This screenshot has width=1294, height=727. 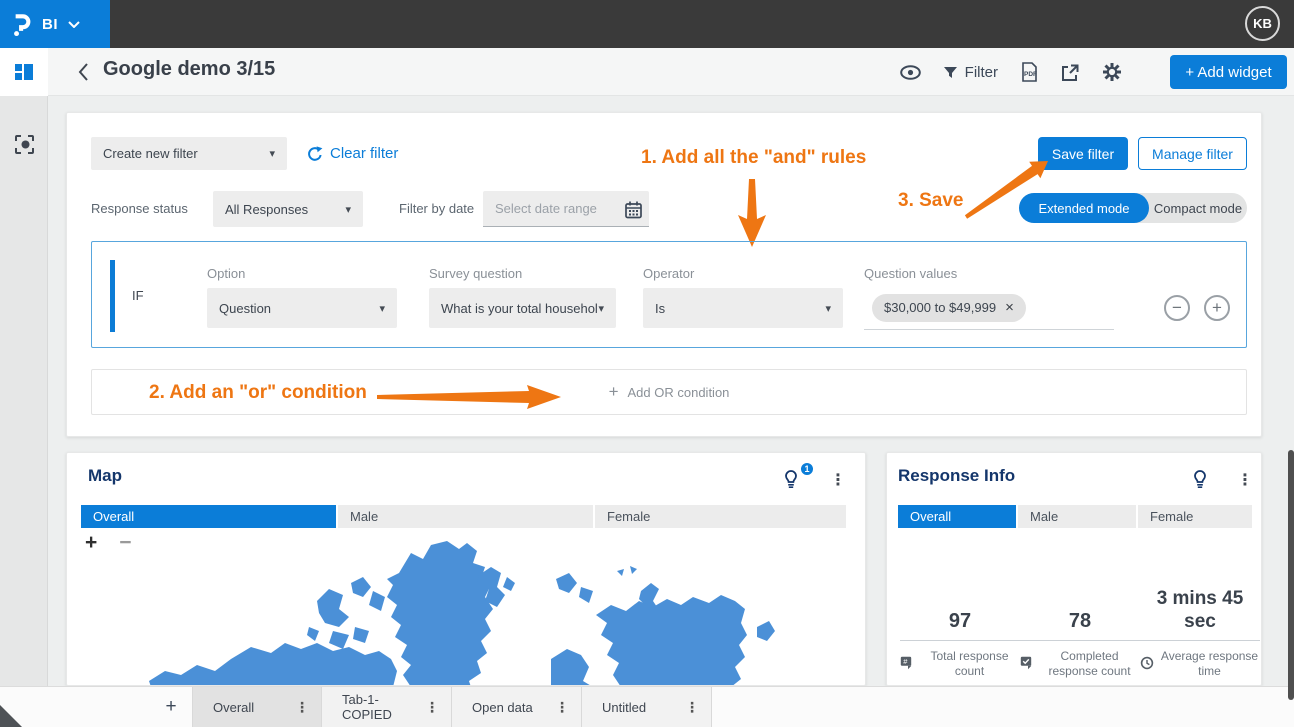 I want to click on pdf-icon: PDF, so click(x=1029, y=72).